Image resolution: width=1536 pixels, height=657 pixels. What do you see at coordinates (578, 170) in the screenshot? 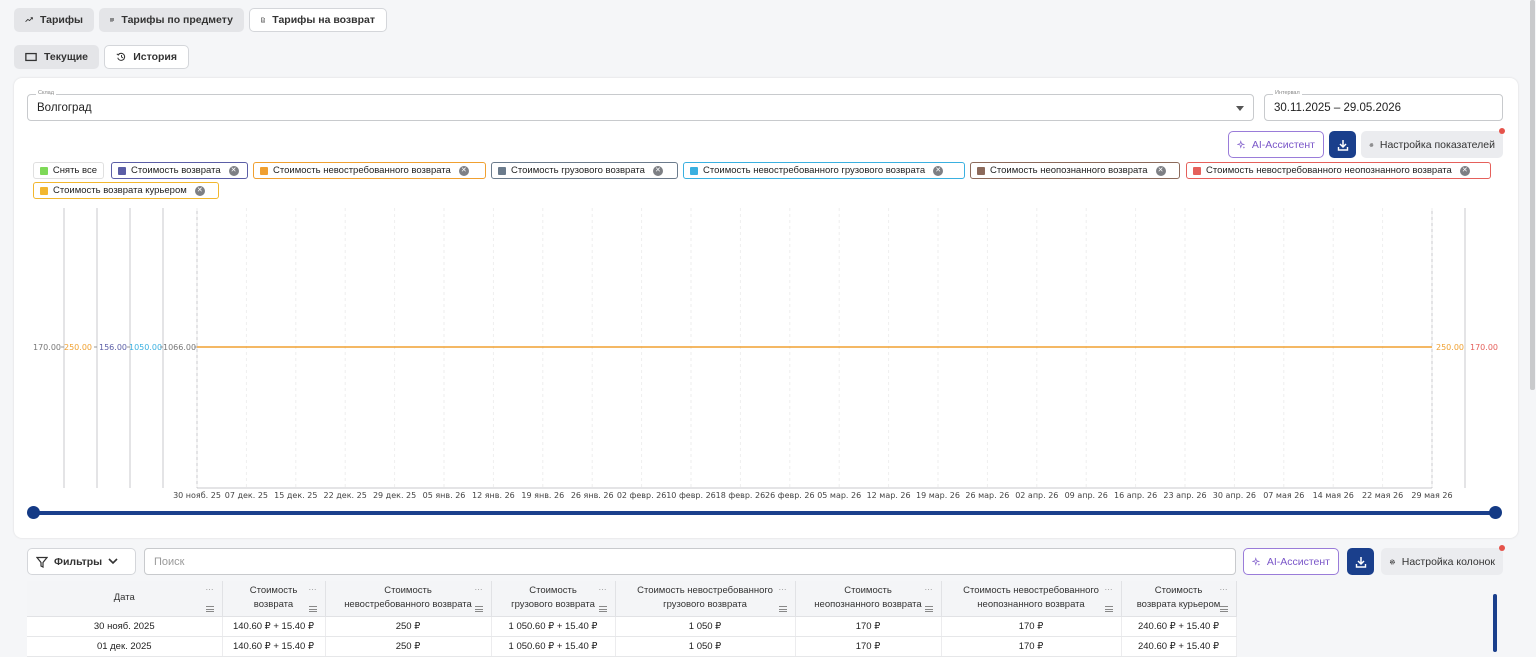
I see `legend-chip-label: Стоимость грузового возврата` at bounding box center [578, 170].